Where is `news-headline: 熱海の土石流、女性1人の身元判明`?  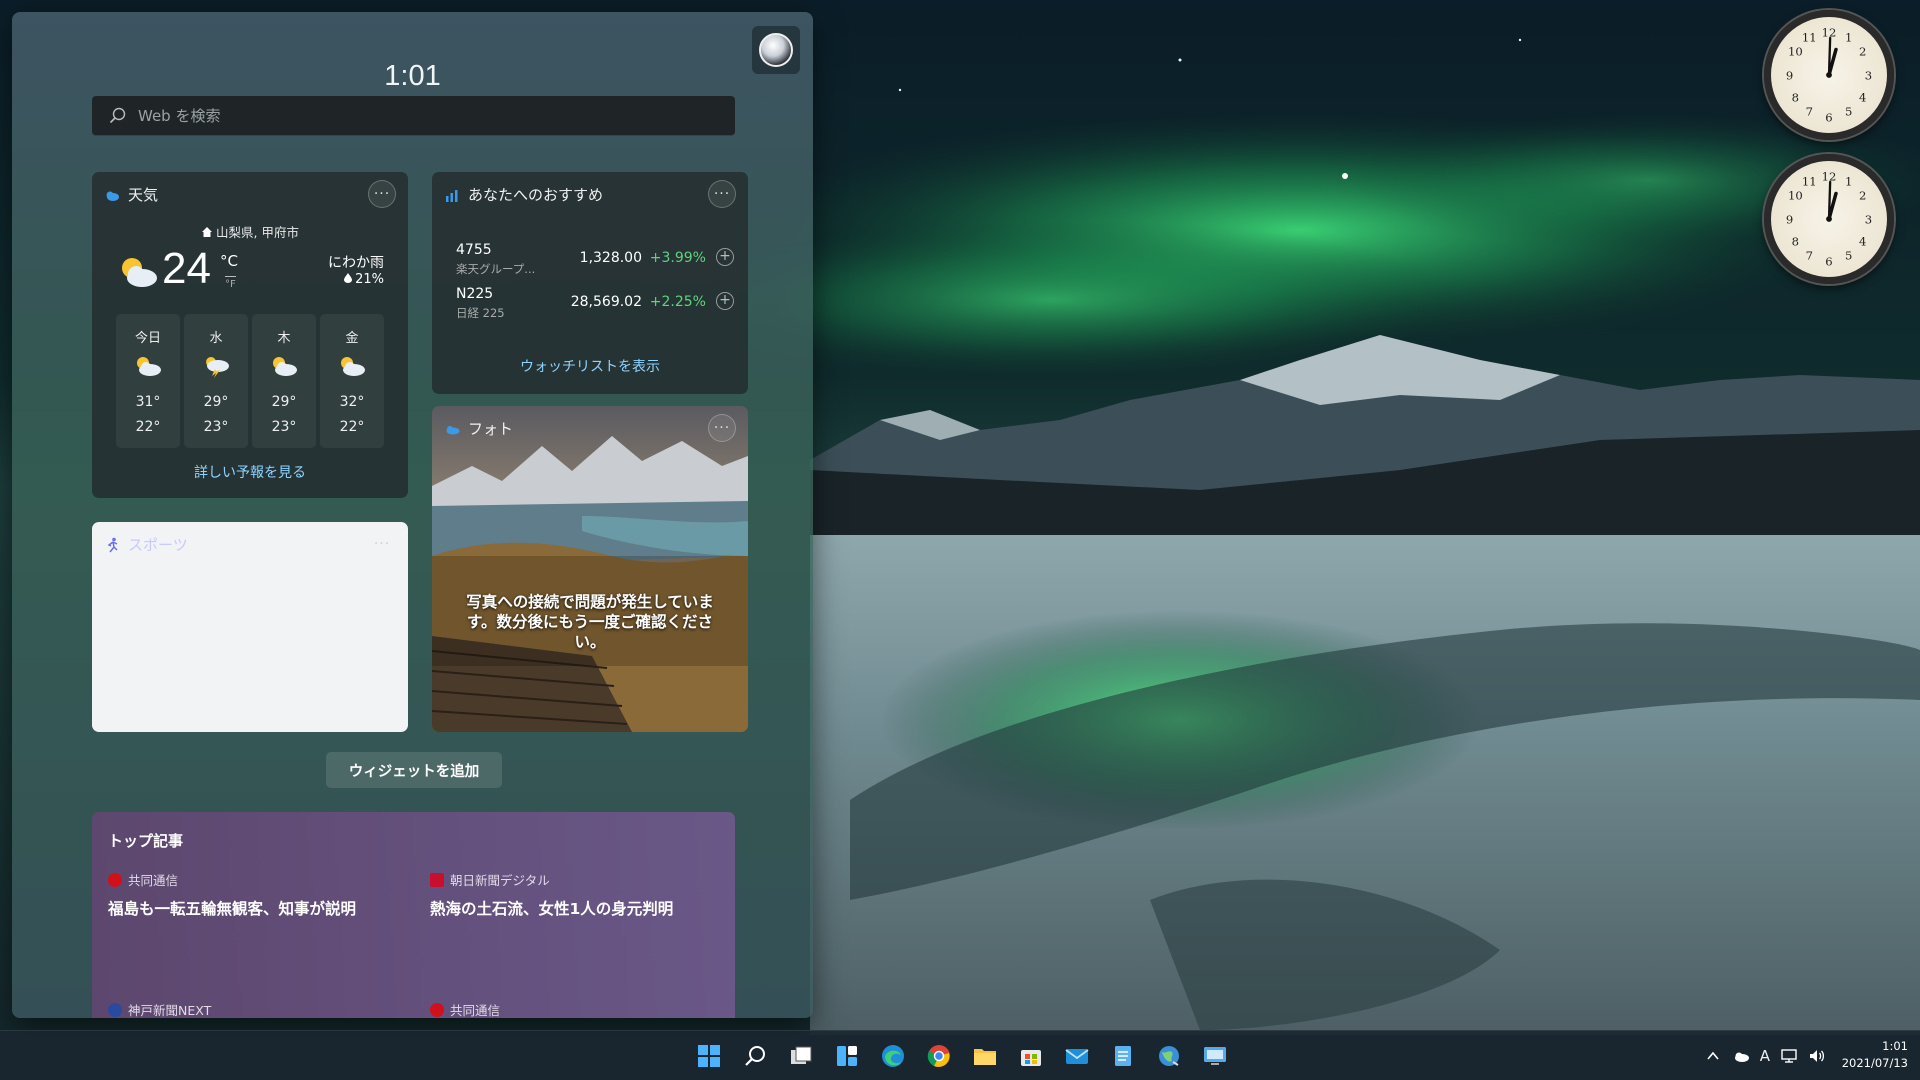 news-headline: 熱海の土石流、女性1人の身元判明 is located at coordinates (552, 909).